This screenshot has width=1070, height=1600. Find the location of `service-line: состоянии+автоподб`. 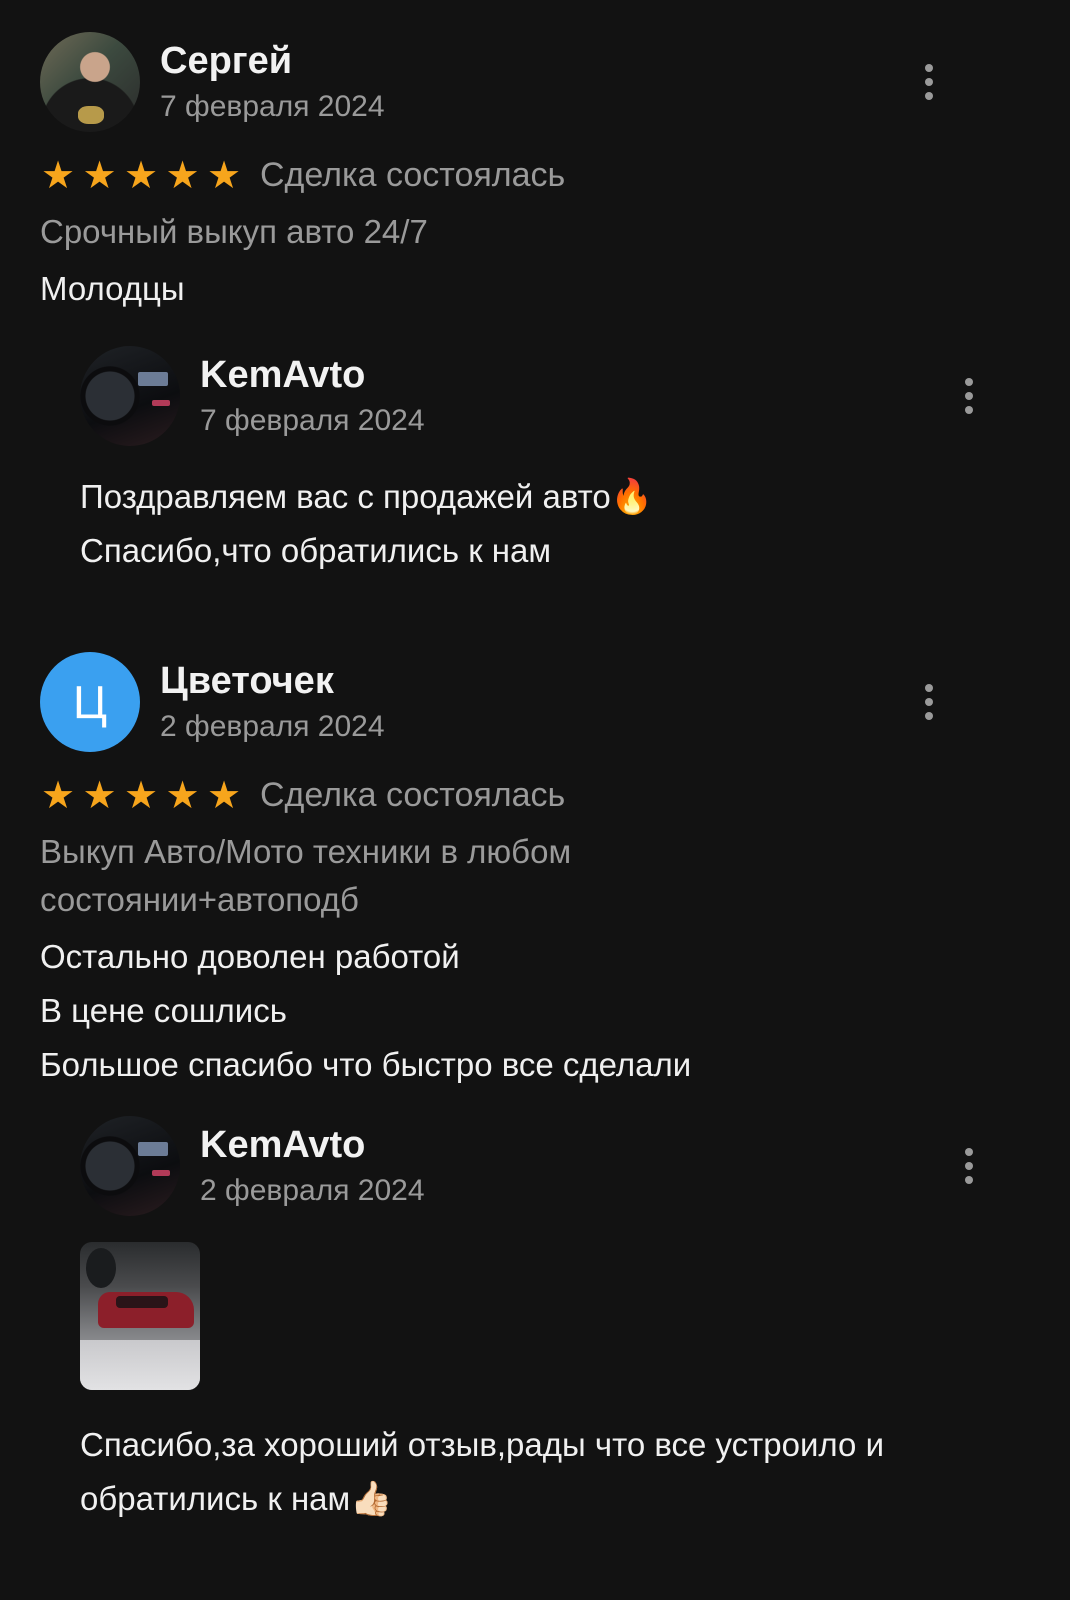

service-line: состоянии+автоподб is located at coordinates (199, 899).